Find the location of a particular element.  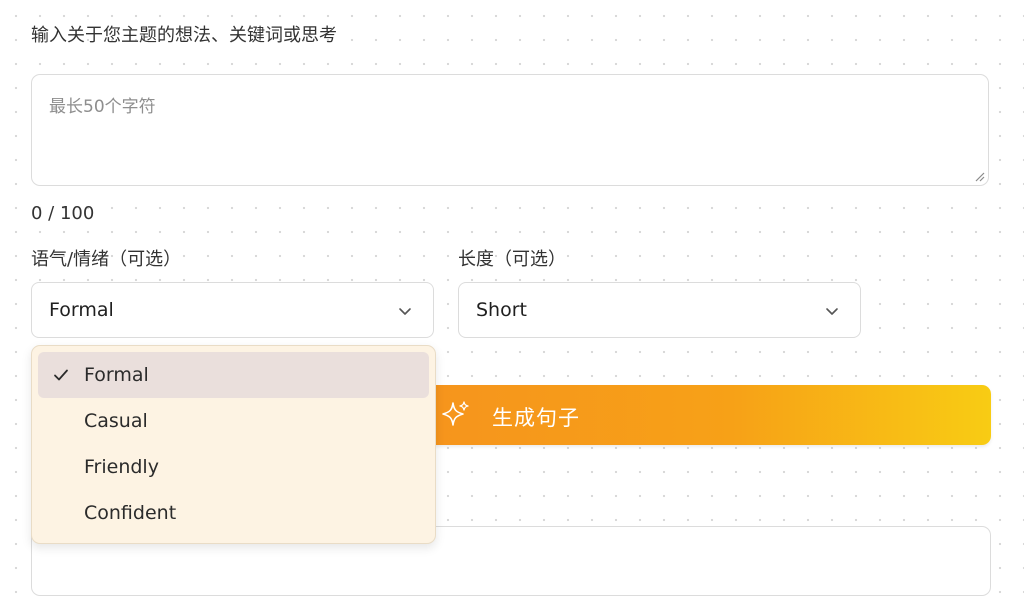

tone-option-label: Friendly is located at coordinates (121, 467).